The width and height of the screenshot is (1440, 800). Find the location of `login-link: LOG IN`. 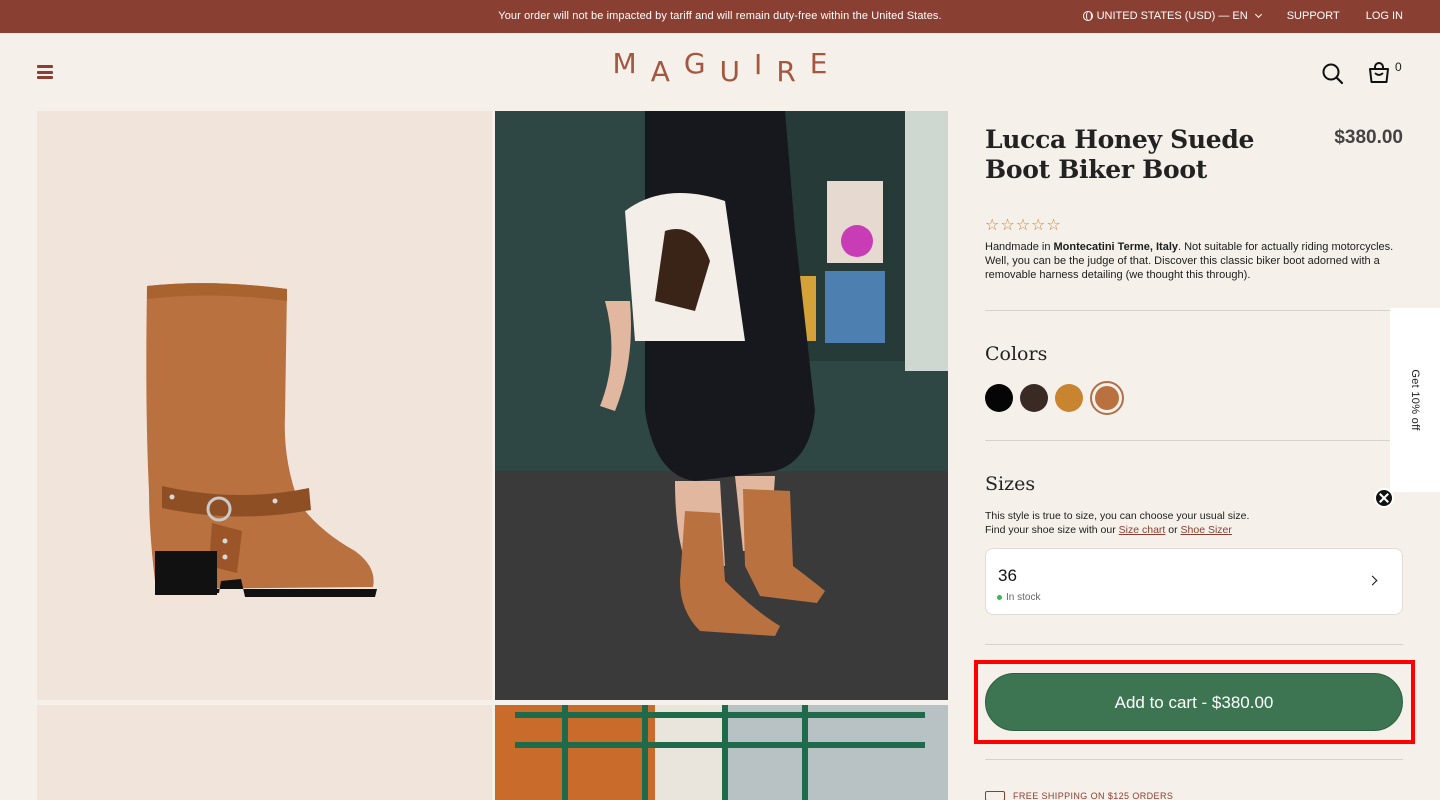

login-link: LOG IN is located at coordinates (1384, 16).